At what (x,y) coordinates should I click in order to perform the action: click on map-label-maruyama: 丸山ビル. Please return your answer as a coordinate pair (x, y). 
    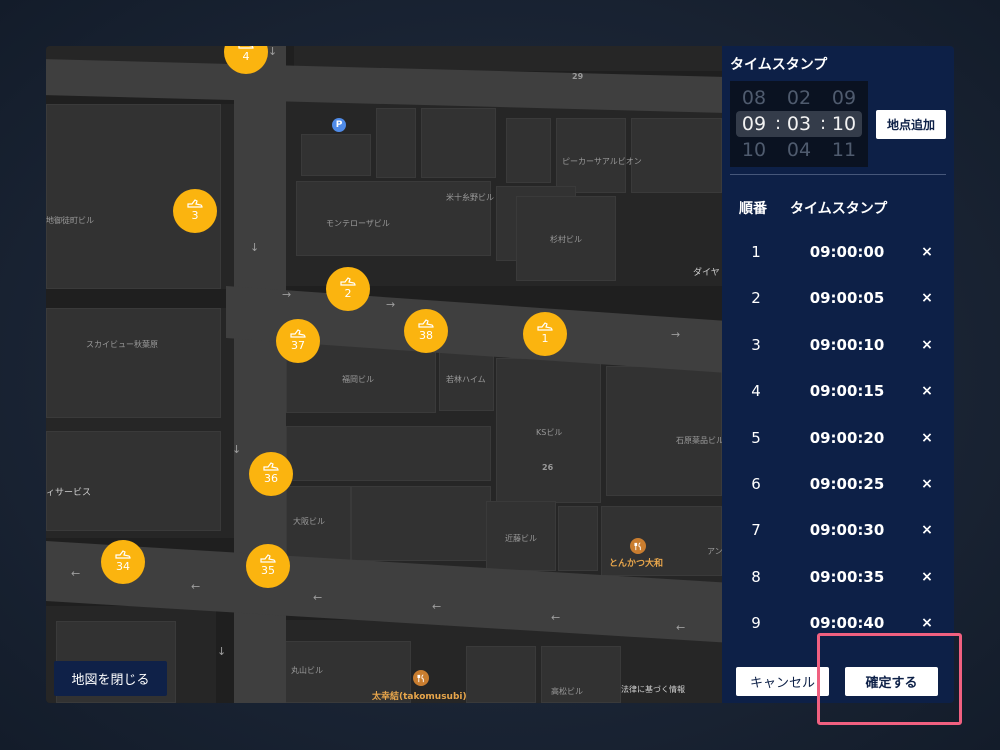
    Looking at the image, I should click on (307, 670).